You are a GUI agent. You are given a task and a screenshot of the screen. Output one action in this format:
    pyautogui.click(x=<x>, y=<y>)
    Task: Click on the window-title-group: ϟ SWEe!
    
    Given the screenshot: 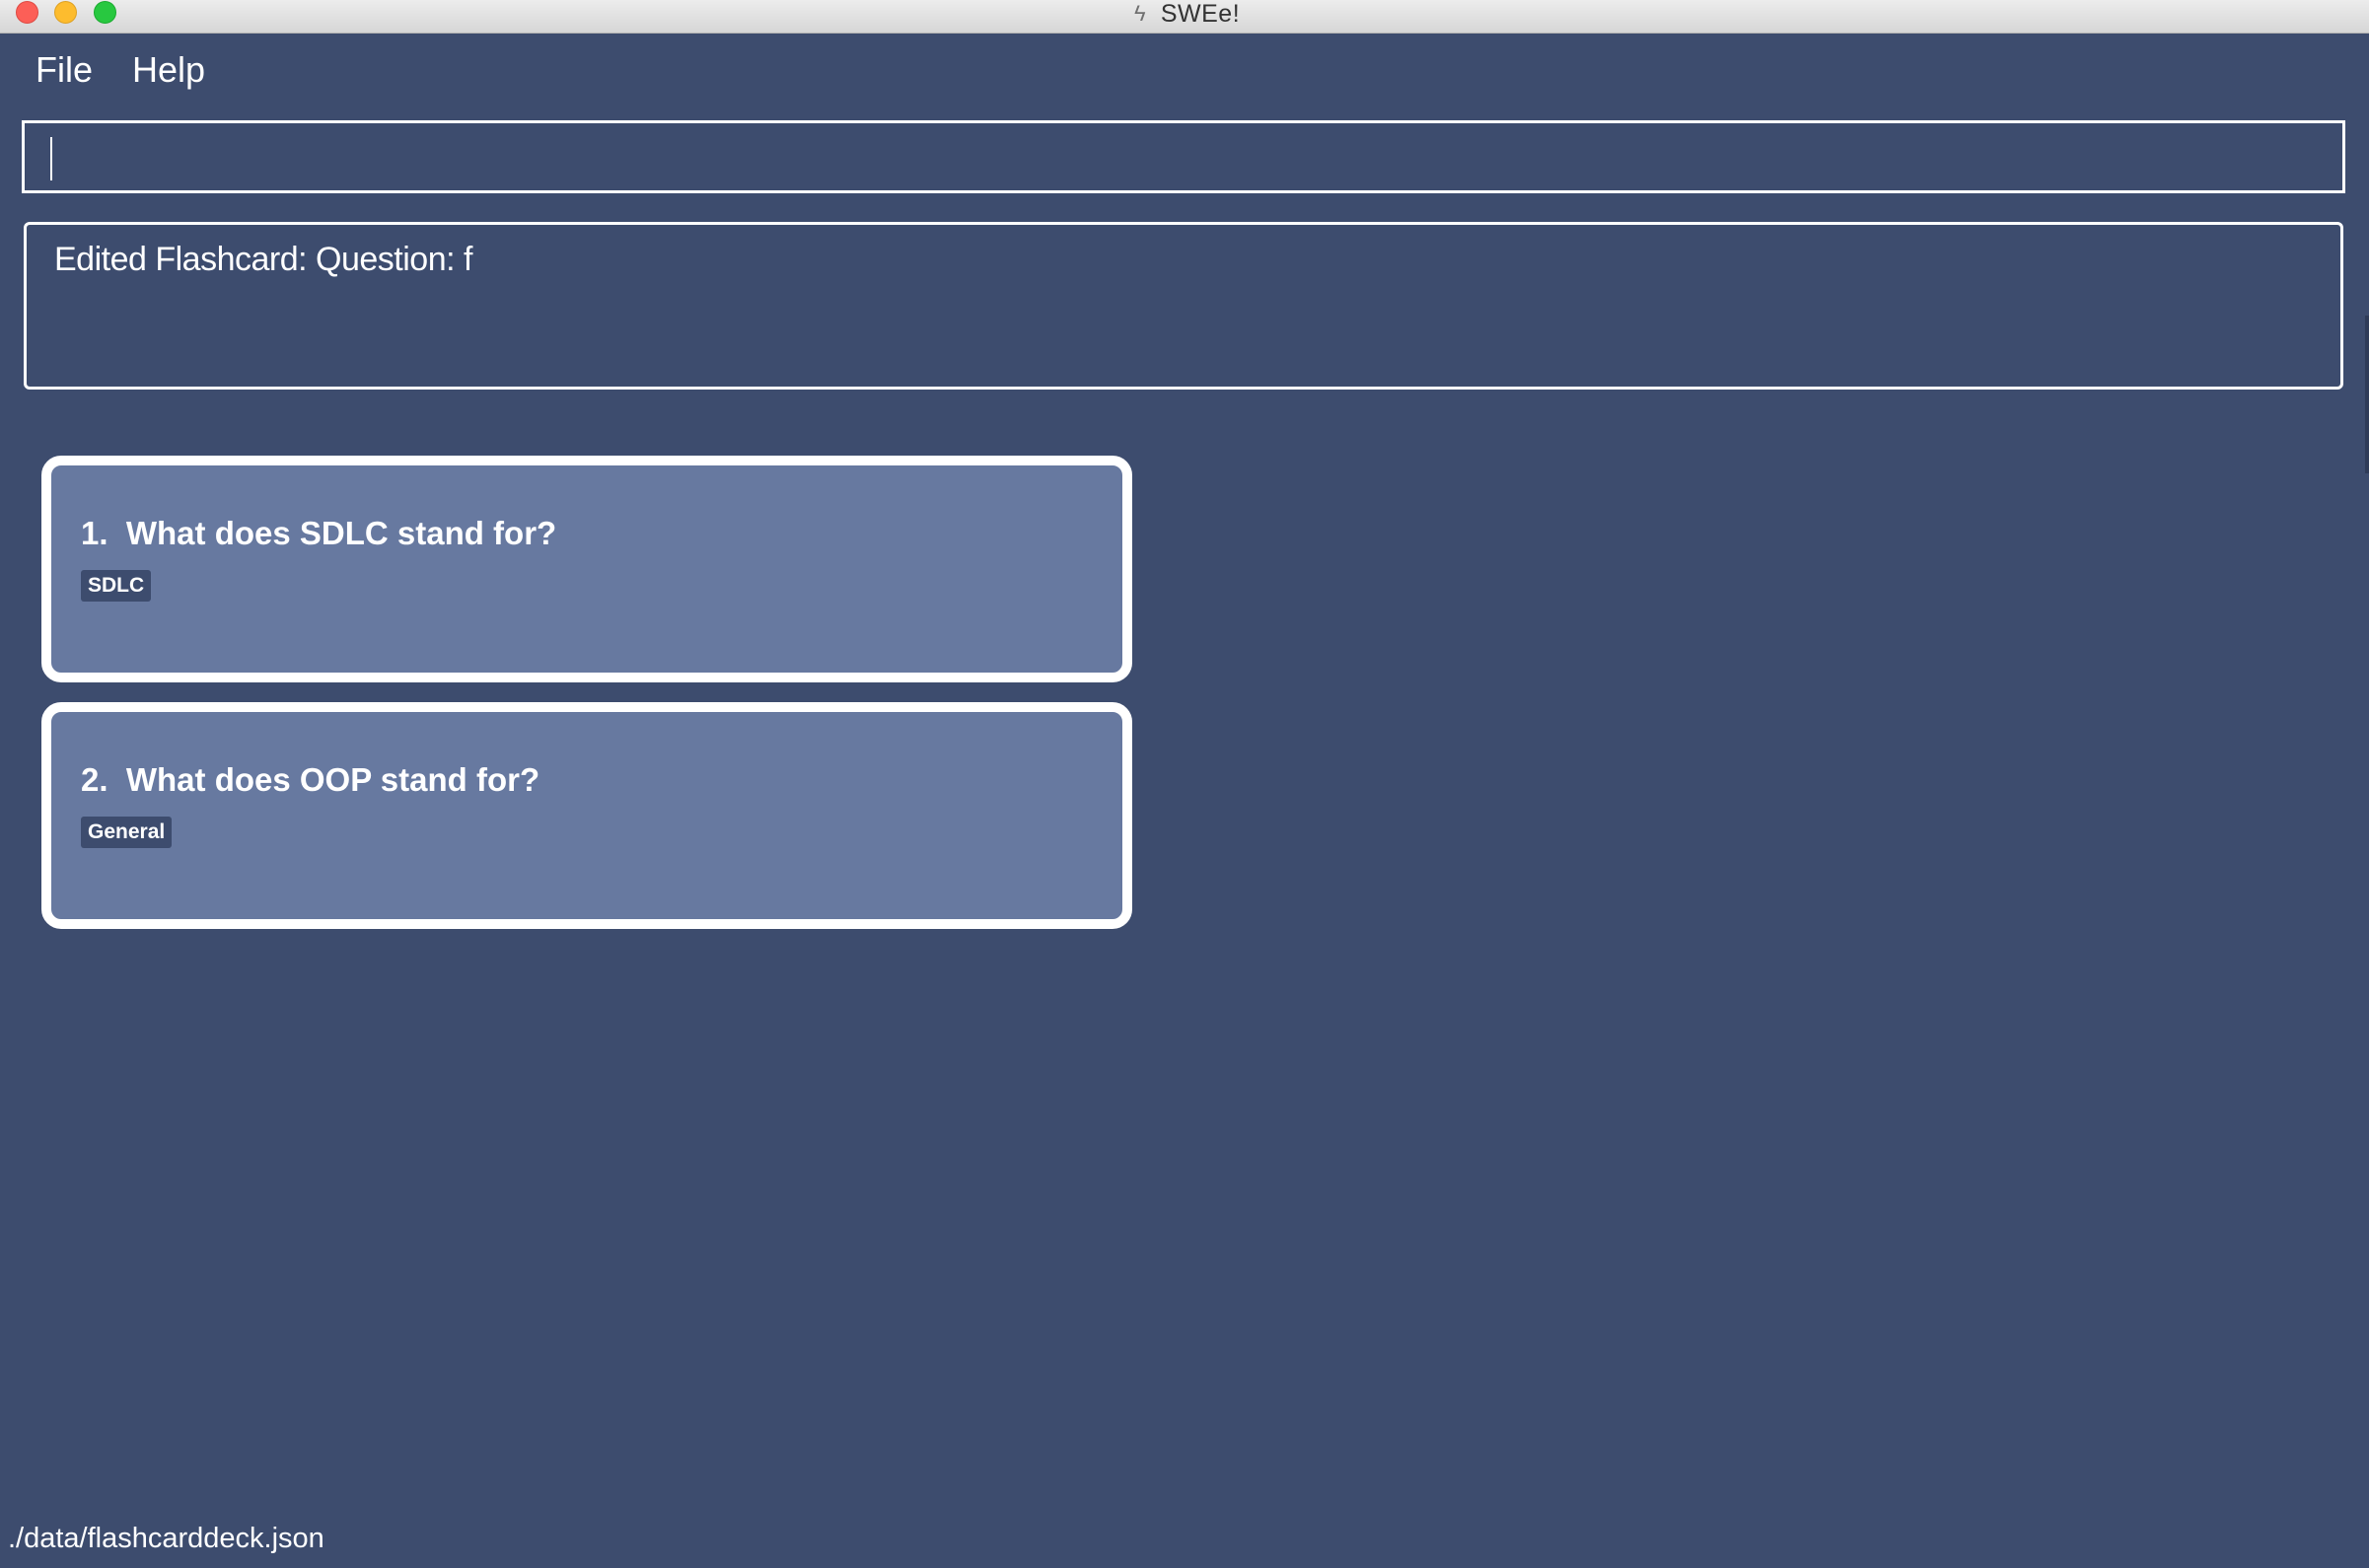 What is the action you would take?
    pyautogui.click(x=1184, y=14)
    